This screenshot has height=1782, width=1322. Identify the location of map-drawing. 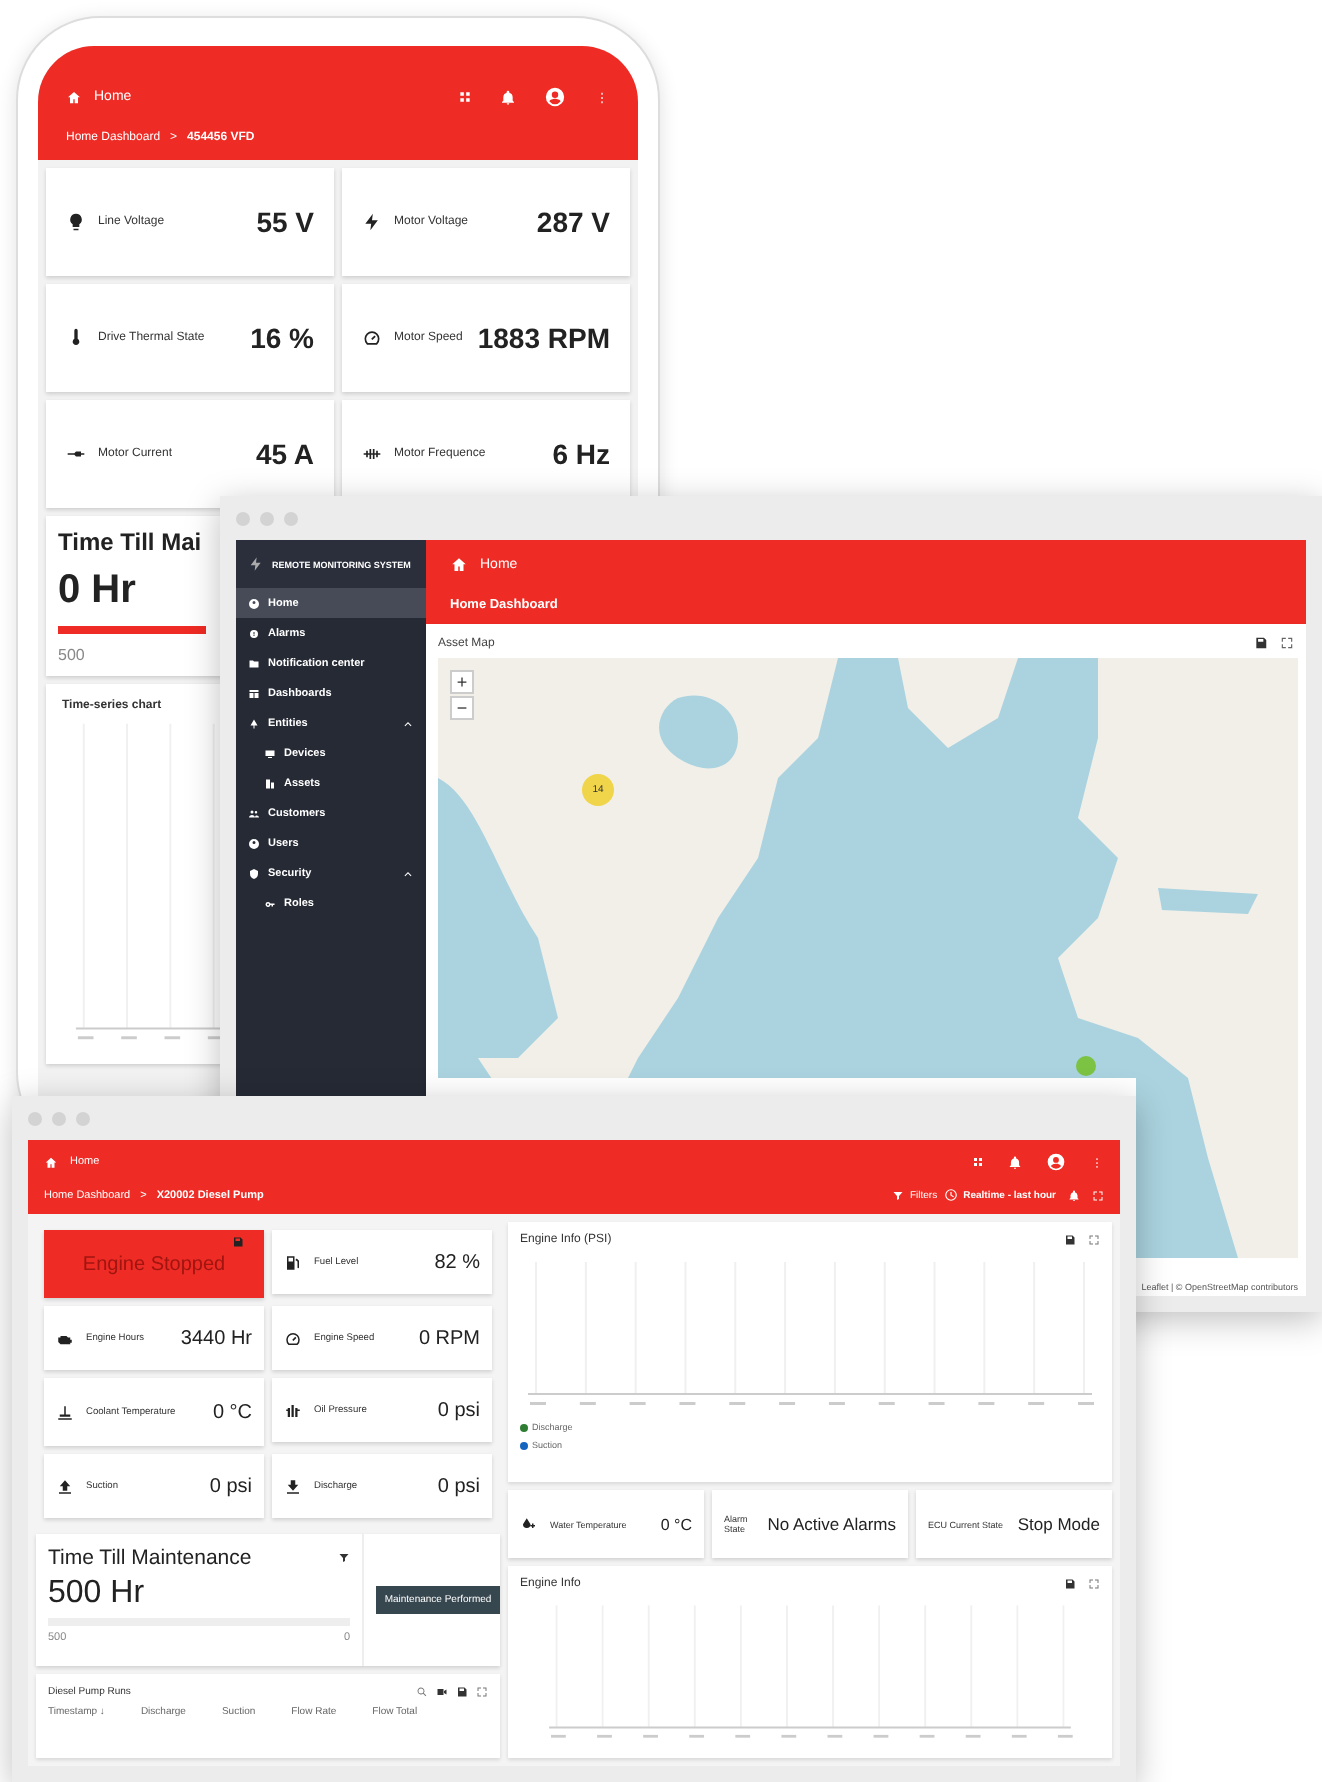
(1217, 1168).